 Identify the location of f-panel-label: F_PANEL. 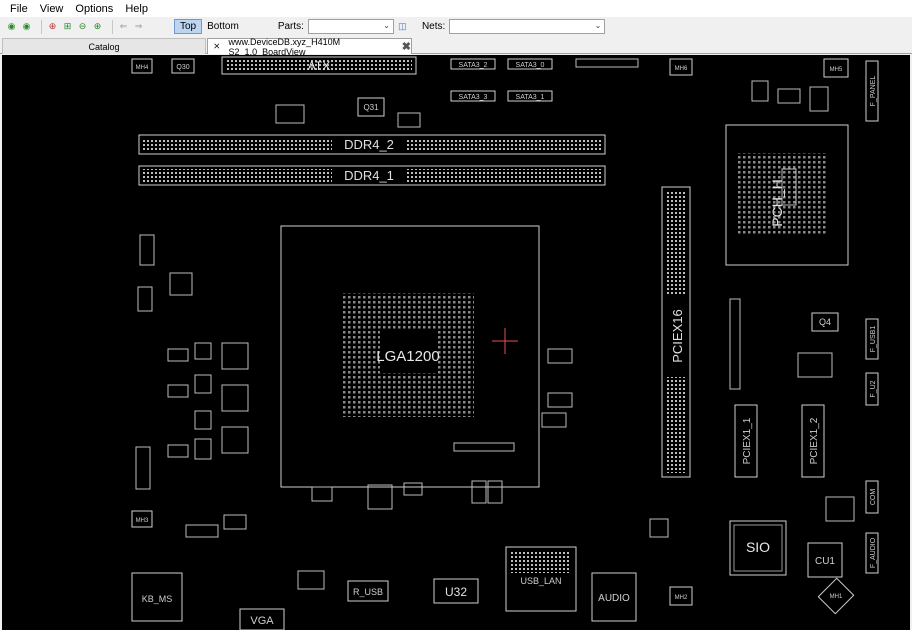
(873, 91).